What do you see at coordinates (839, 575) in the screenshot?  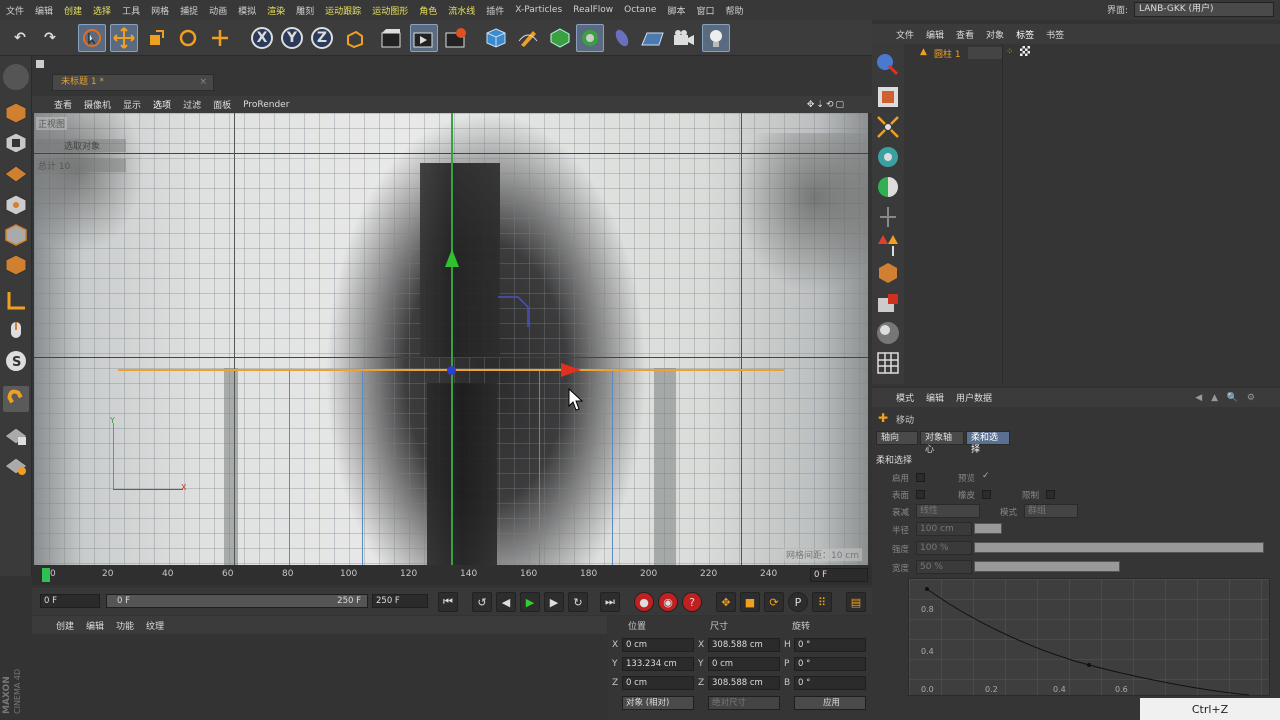 I see `current-frame-field: 0 F` at bounding box center [839, 575].